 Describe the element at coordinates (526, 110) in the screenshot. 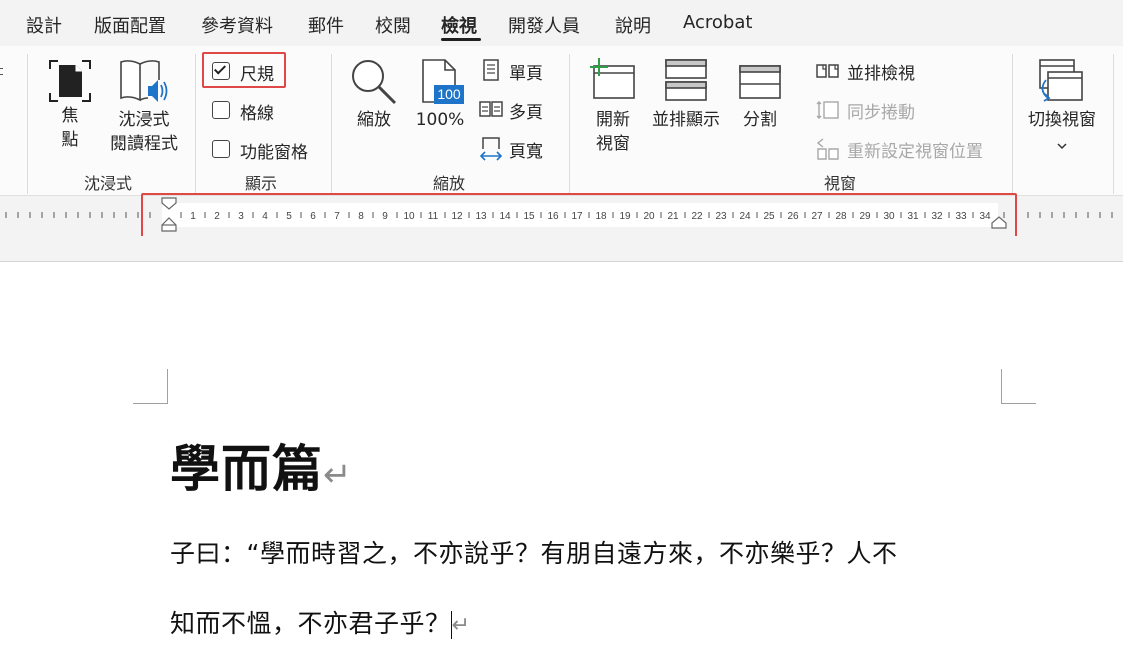

I see `multiple-pages-label: 多頁` at that location.